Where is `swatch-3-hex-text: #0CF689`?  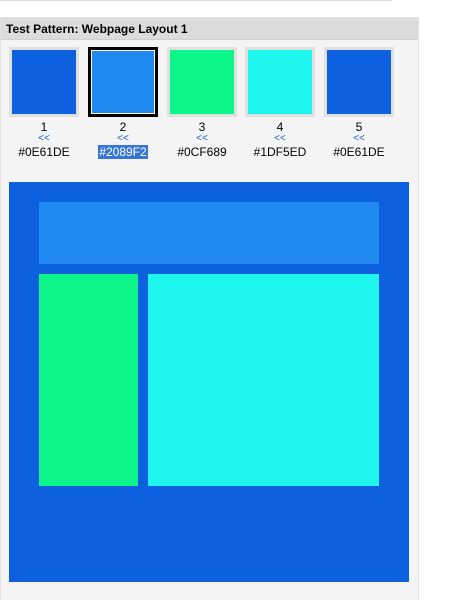 swatch-3-hex-text: #0CF689 is located at coordinates (202, 152).